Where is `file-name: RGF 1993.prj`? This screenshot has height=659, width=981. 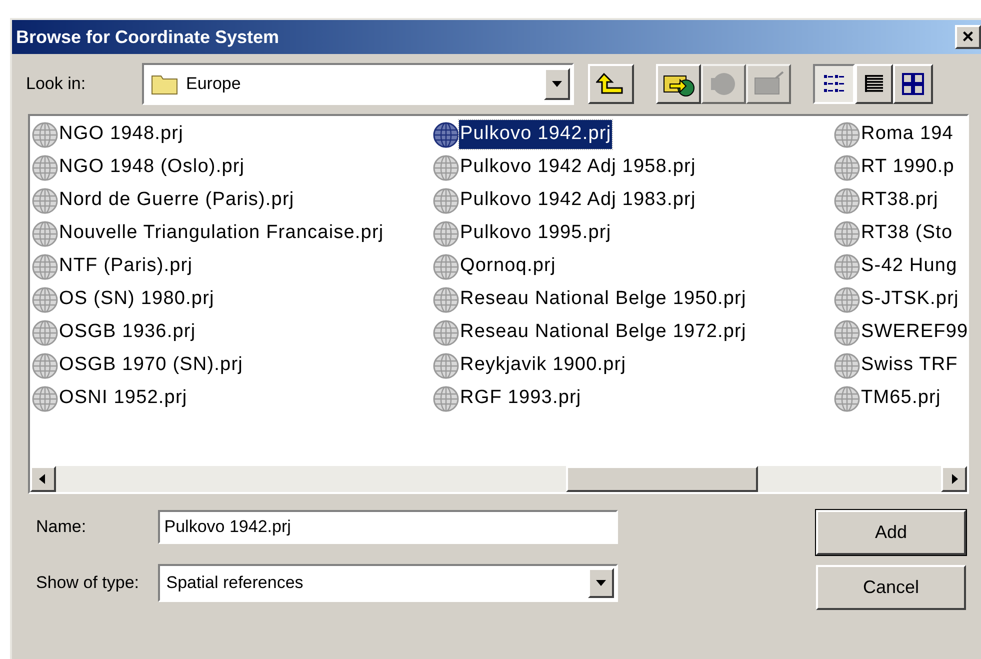
file-name: RGF 1993.prj is located at coordinates (520, 398).